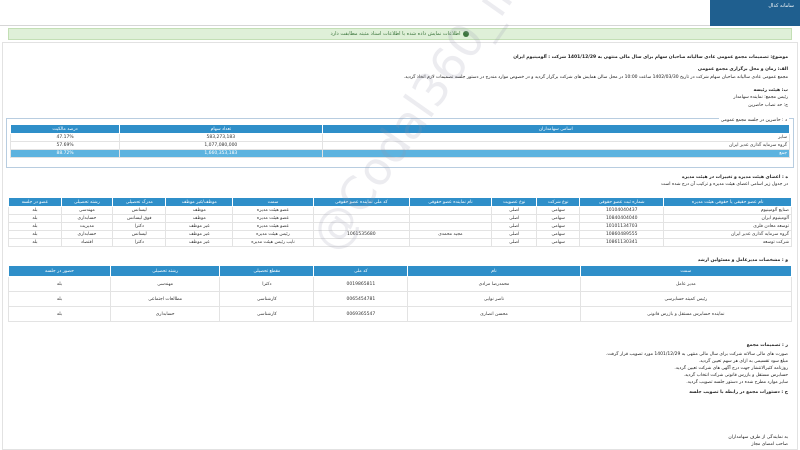 The height and width of the screenshot is (450, 800). I want to click on col-company-type: نوع شرکت, so click(558, 202).